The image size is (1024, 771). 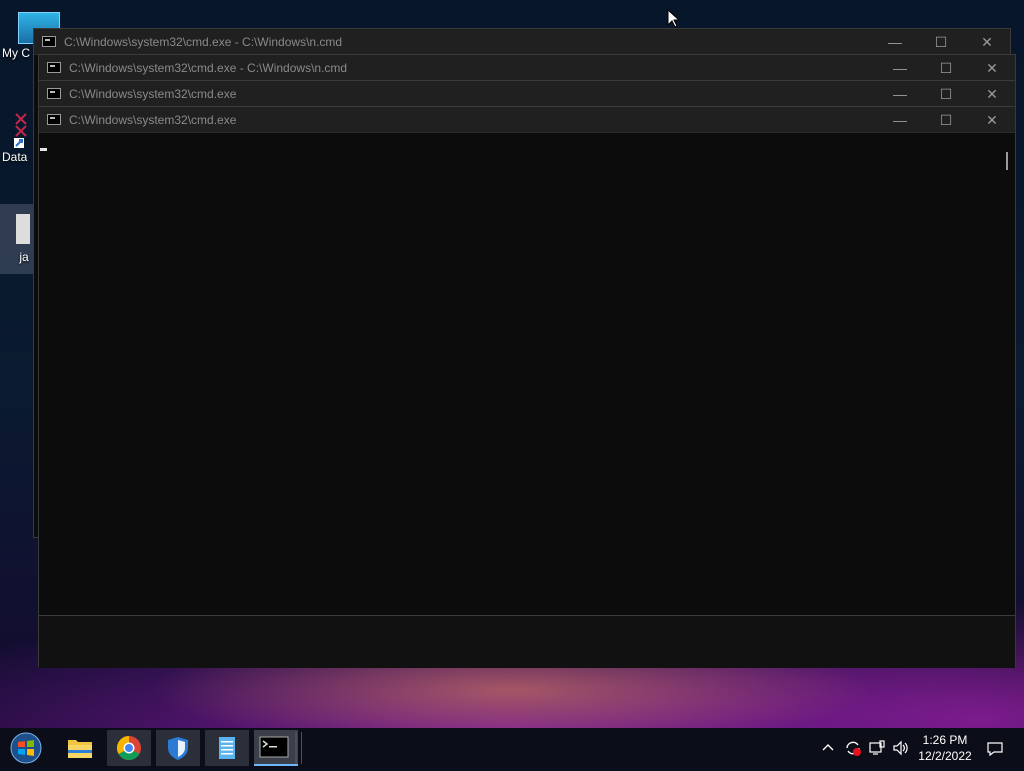 What do you see at coordinates (995, 749) in the screenshot?
I see `action-center-icon` at bounding box center [995, 749].